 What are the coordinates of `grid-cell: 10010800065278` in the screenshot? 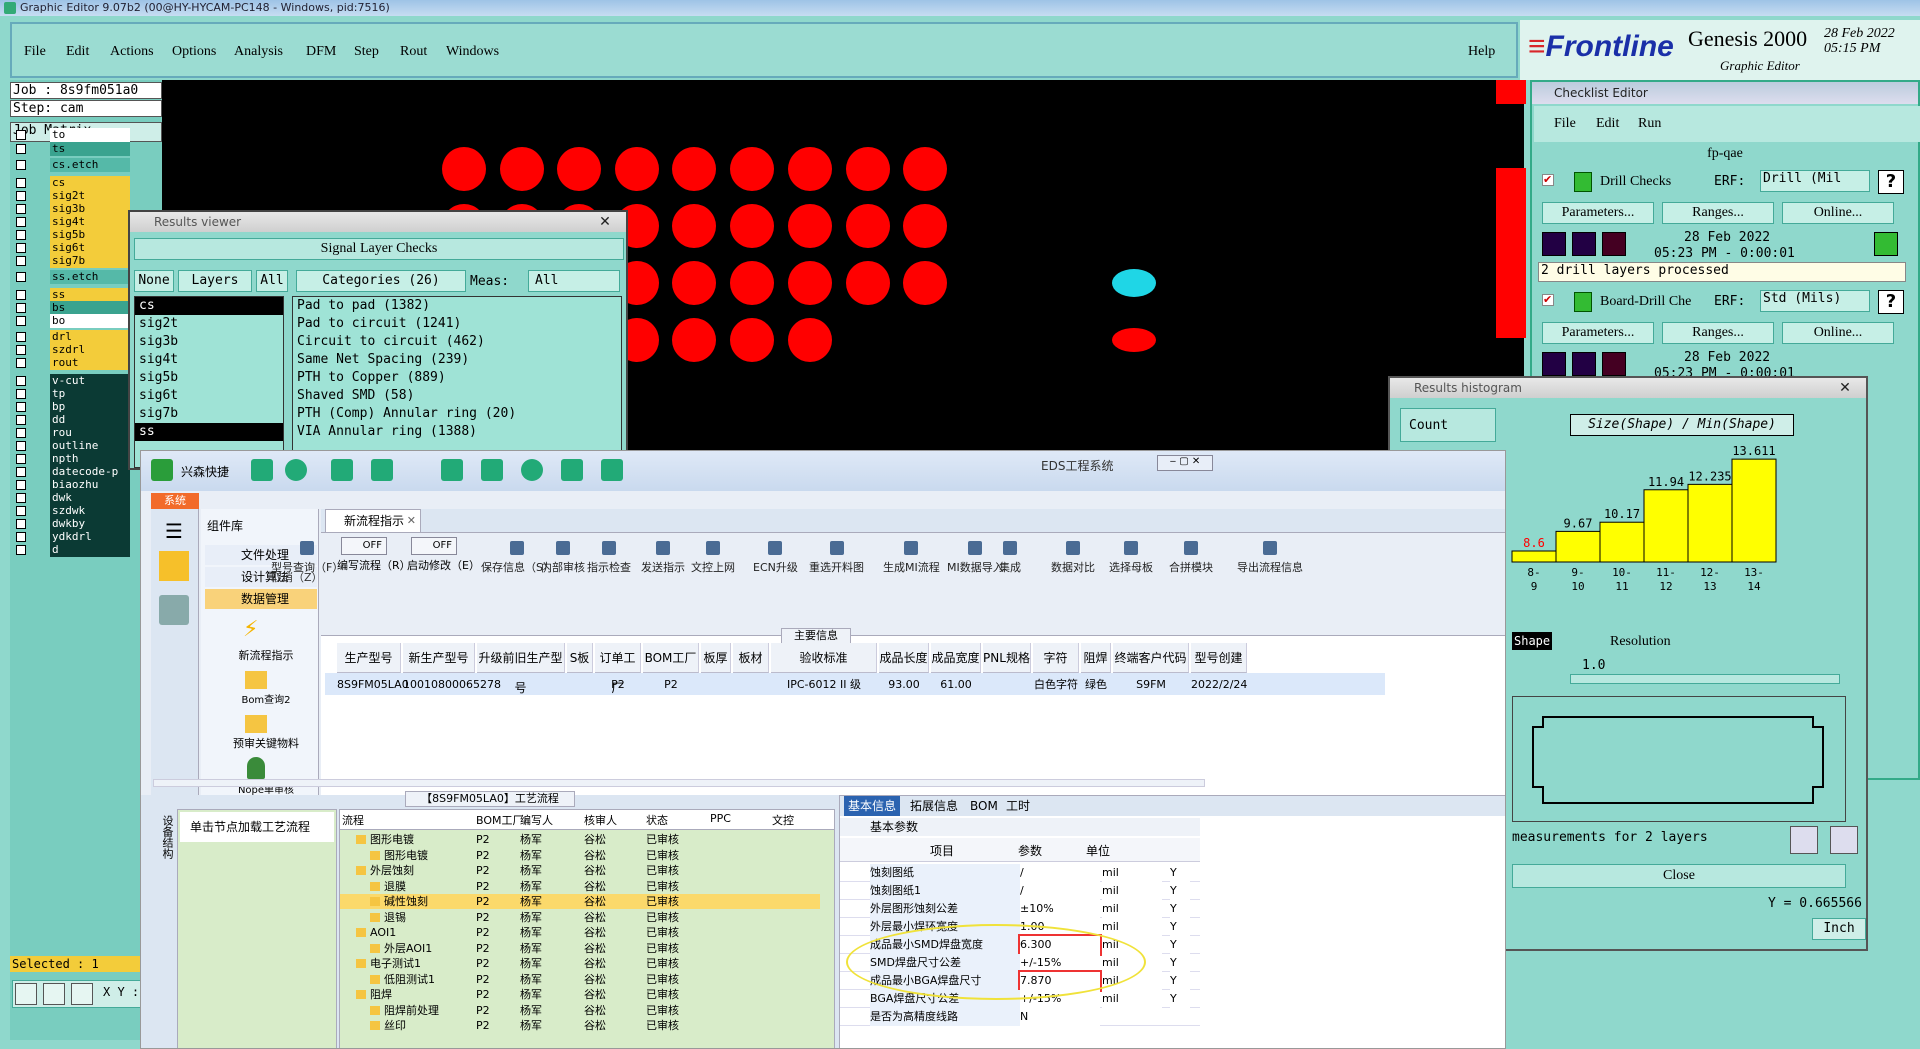 It's located at (452, 685).